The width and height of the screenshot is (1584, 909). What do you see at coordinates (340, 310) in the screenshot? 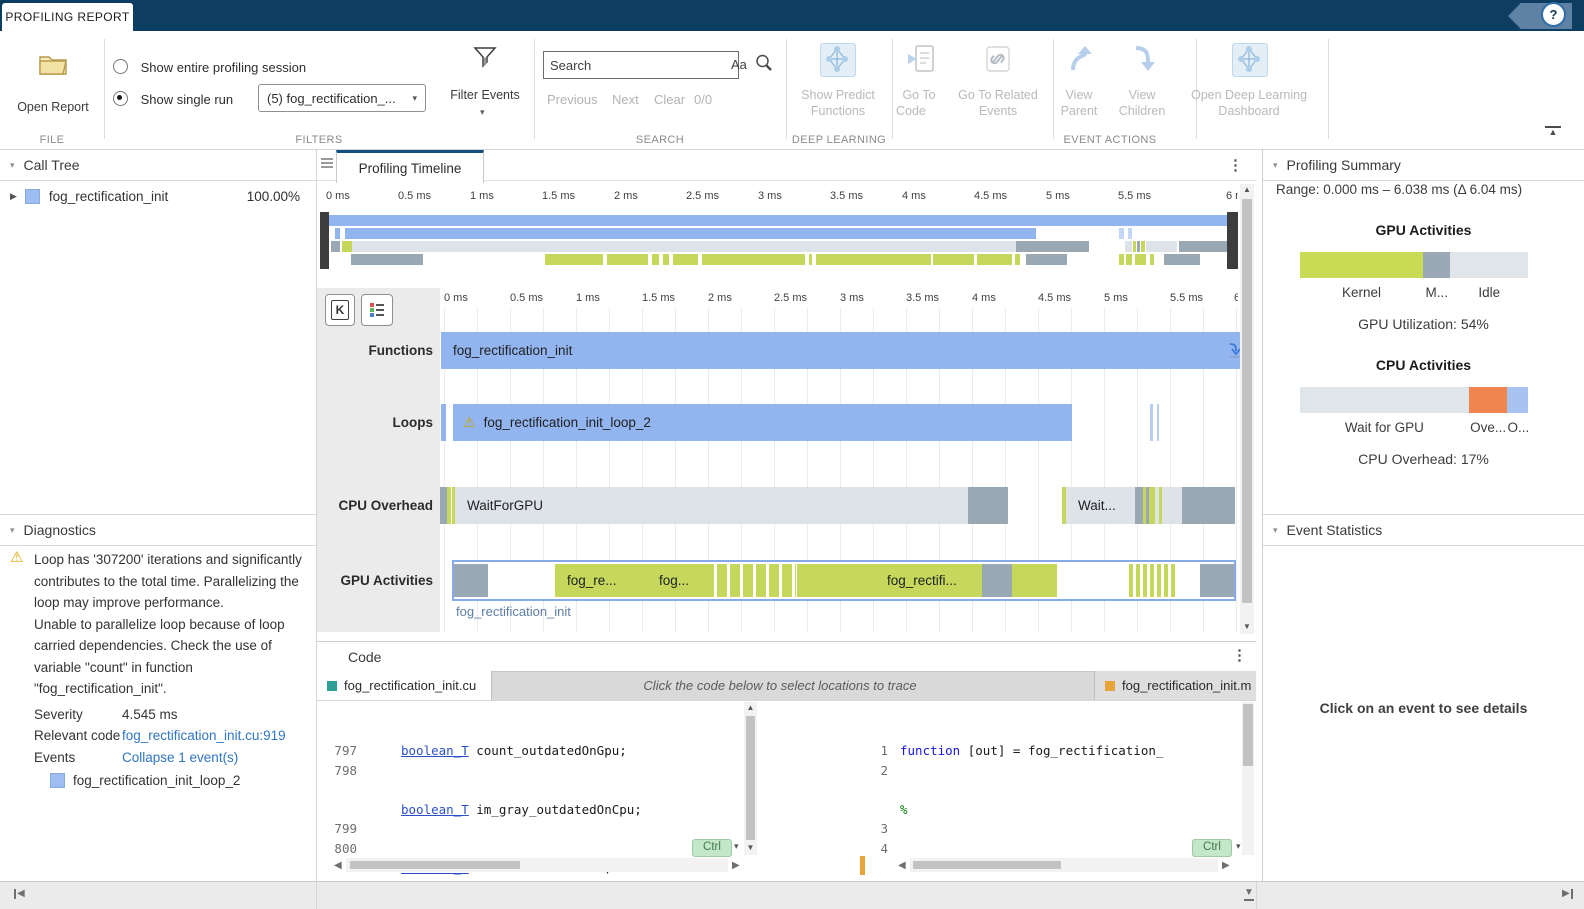
I see `kernel-markers-toggle-button: K` at bounding box center [340, 310].